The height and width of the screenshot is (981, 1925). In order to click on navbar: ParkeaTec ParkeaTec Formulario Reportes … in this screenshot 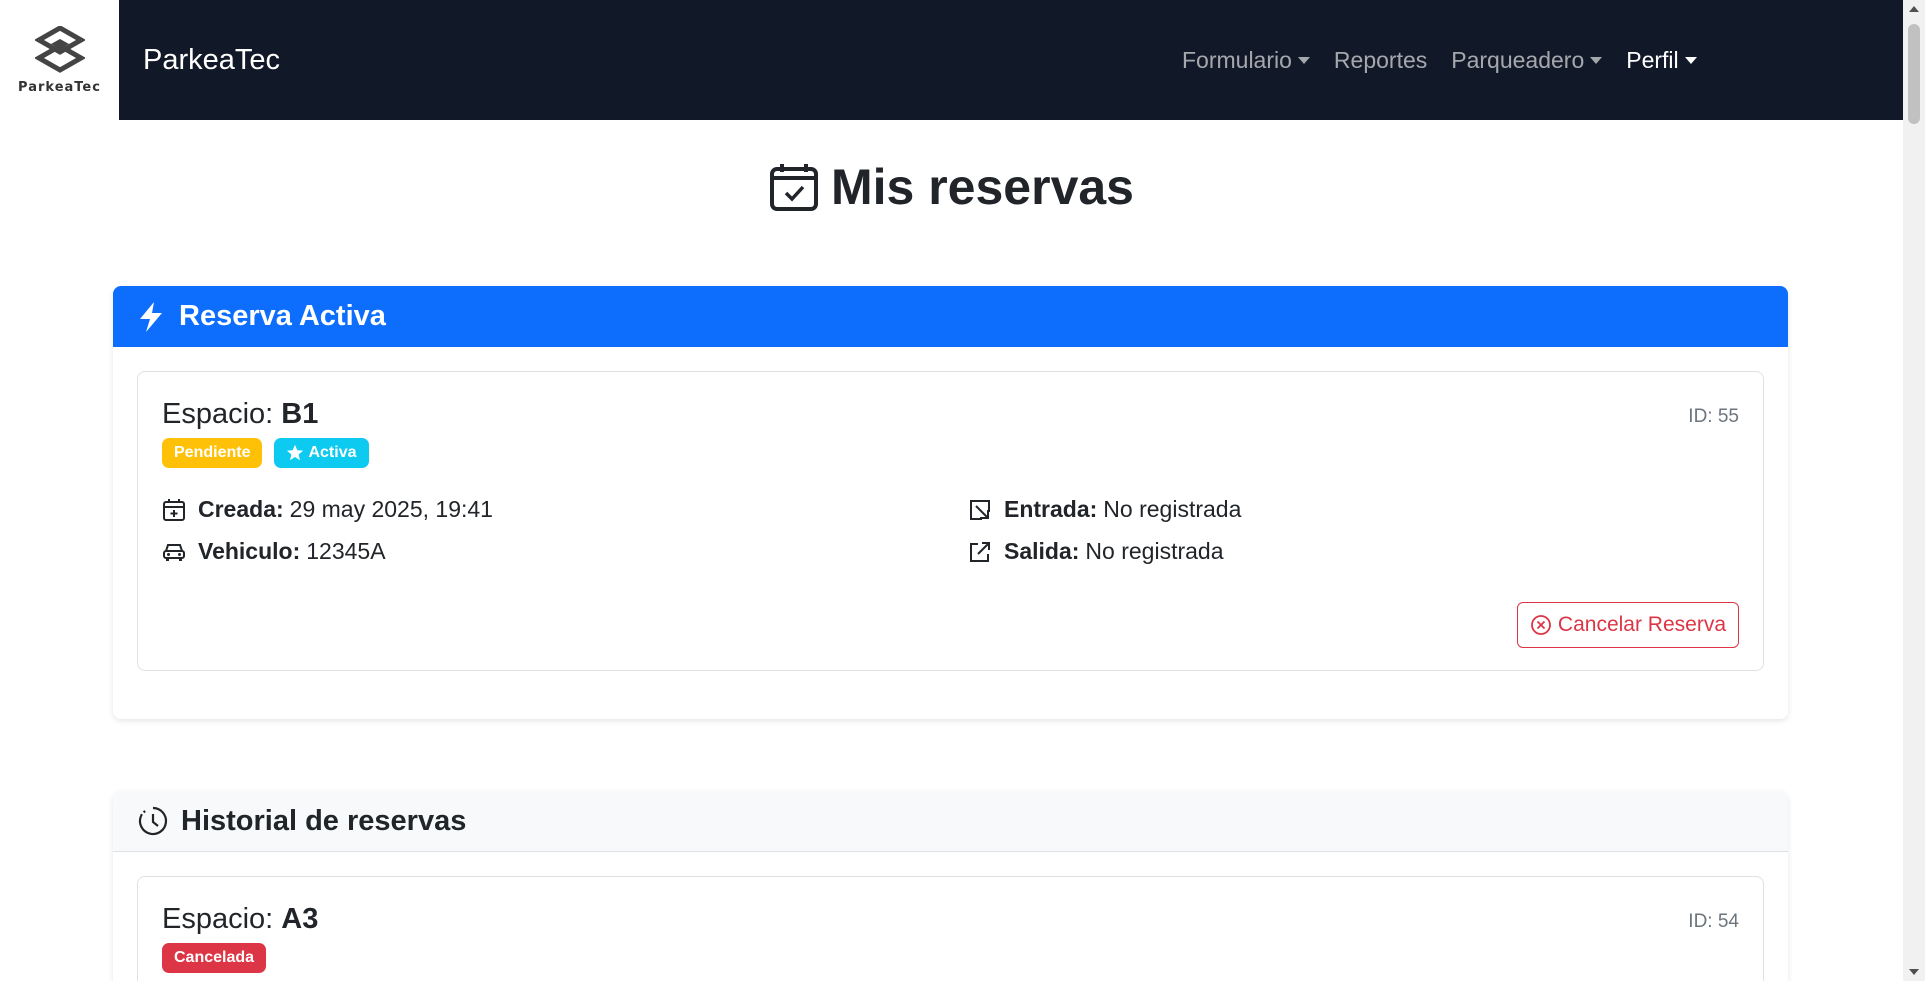, I will do `click(951, 60)`.